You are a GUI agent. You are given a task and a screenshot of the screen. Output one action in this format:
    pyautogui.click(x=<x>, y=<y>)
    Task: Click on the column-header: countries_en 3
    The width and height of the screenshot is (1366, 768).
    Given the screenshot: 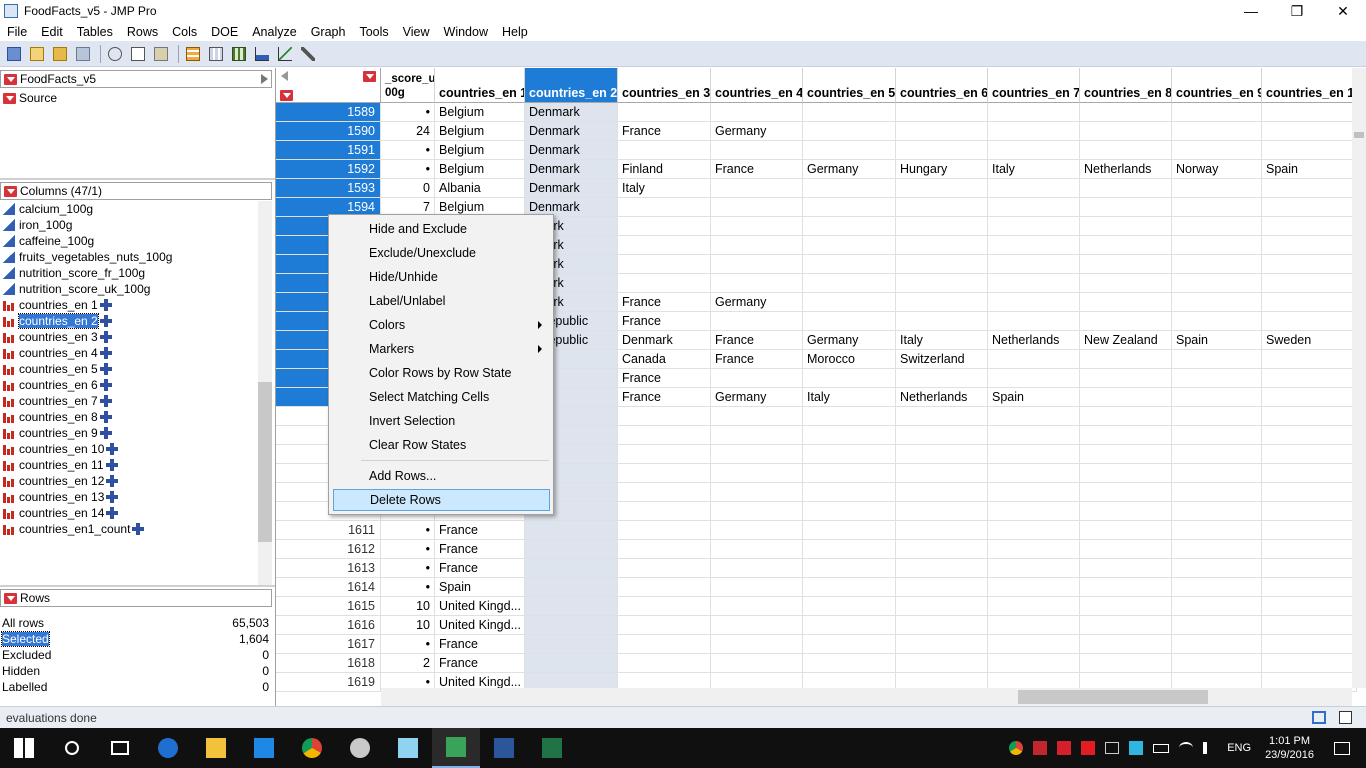 What is the action you would take?
    pyautogui.click(x=664, y=85)
    